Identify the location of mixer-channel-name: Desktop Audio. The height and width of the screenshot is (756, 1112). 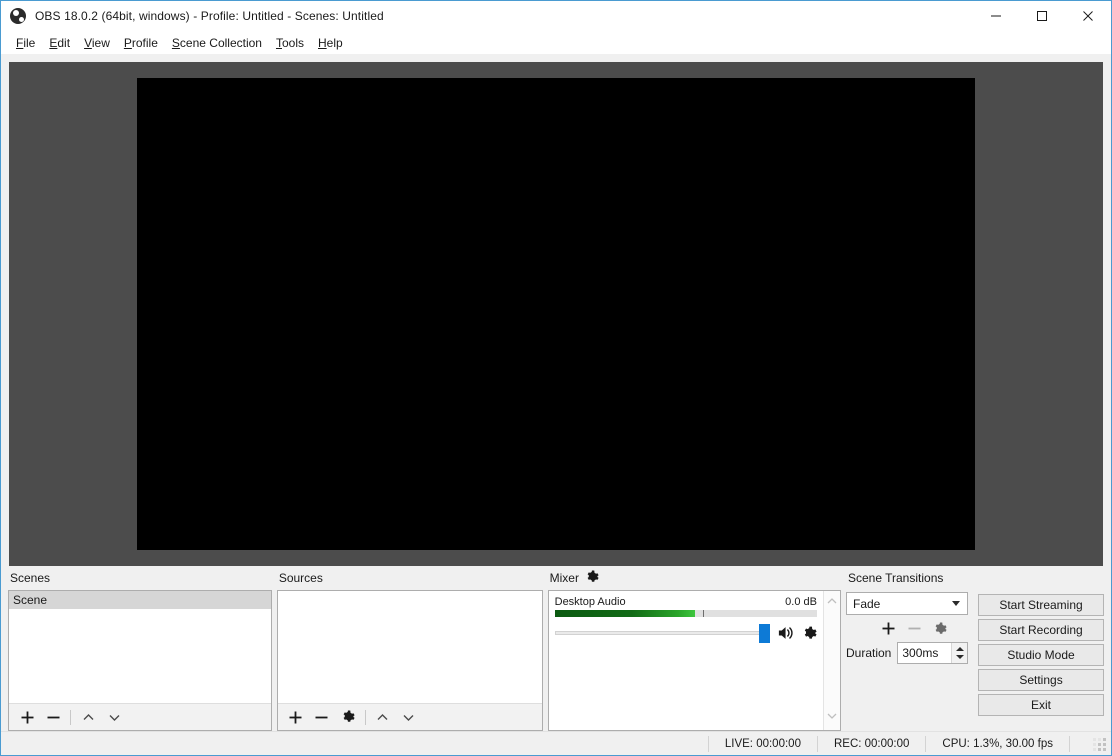
(590, 602).